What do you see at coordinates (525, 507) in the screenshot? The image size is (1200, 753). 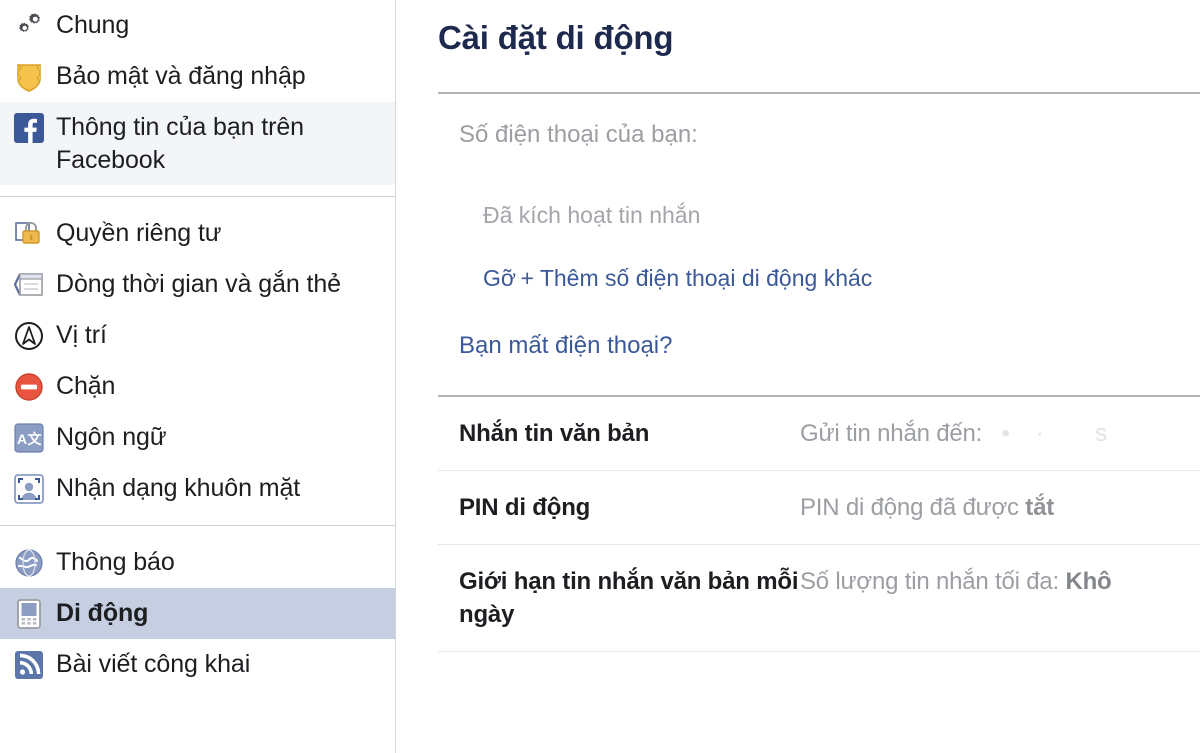 I see `row-label: PIN di động` at bounding box center [525, 507].